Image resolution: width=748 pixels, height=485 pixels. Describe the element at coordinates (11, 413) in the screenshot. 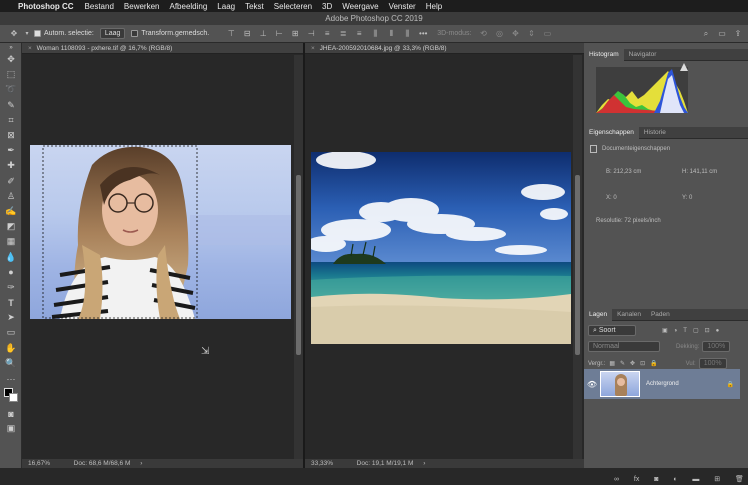

I see `quick-mask-icon: ◙` at that location.